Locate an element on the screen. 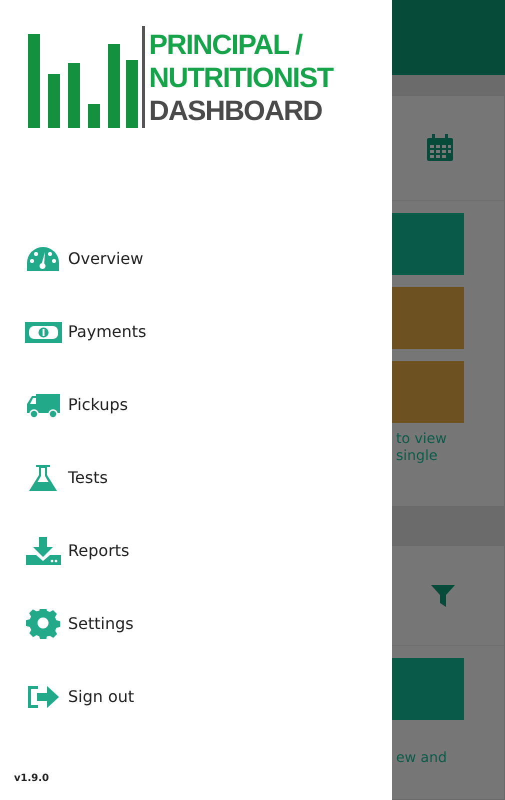 The height and width of the screenshot is (800, 505). version-text: v1.9.0 is located at coordinates (31, 779).